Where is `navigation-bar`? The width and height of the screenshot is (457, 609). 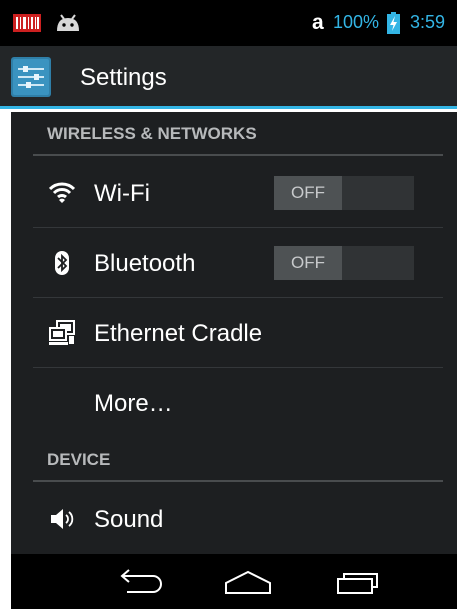
navigation-bar is located at coordinates (234, 581).